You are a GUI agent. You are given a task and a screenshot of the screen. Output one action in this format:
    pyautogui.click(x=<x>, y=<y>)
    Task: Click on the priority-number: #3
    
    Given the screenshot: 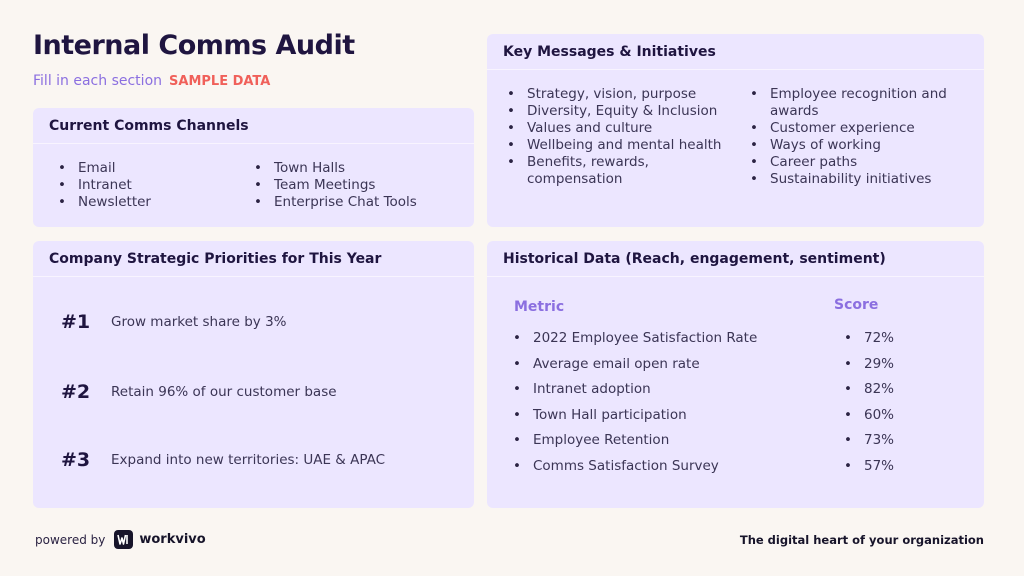 What is the action you would take?
    pyautogui.click(x=76, y=460)
    